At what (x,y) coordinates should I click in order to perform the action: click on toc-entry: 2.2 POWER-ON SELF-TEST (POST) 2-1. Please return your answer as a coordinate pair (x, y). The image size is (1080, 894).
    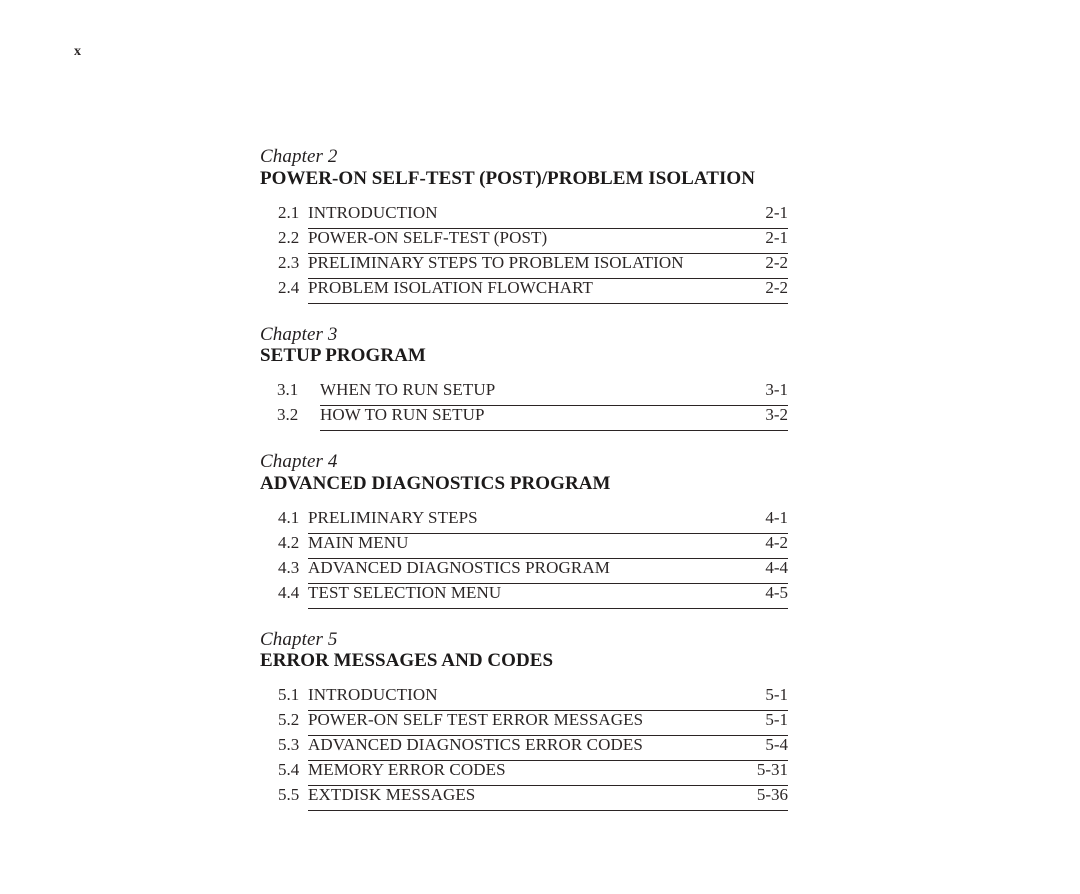
    Looking at the image, I should click on (524, 241).